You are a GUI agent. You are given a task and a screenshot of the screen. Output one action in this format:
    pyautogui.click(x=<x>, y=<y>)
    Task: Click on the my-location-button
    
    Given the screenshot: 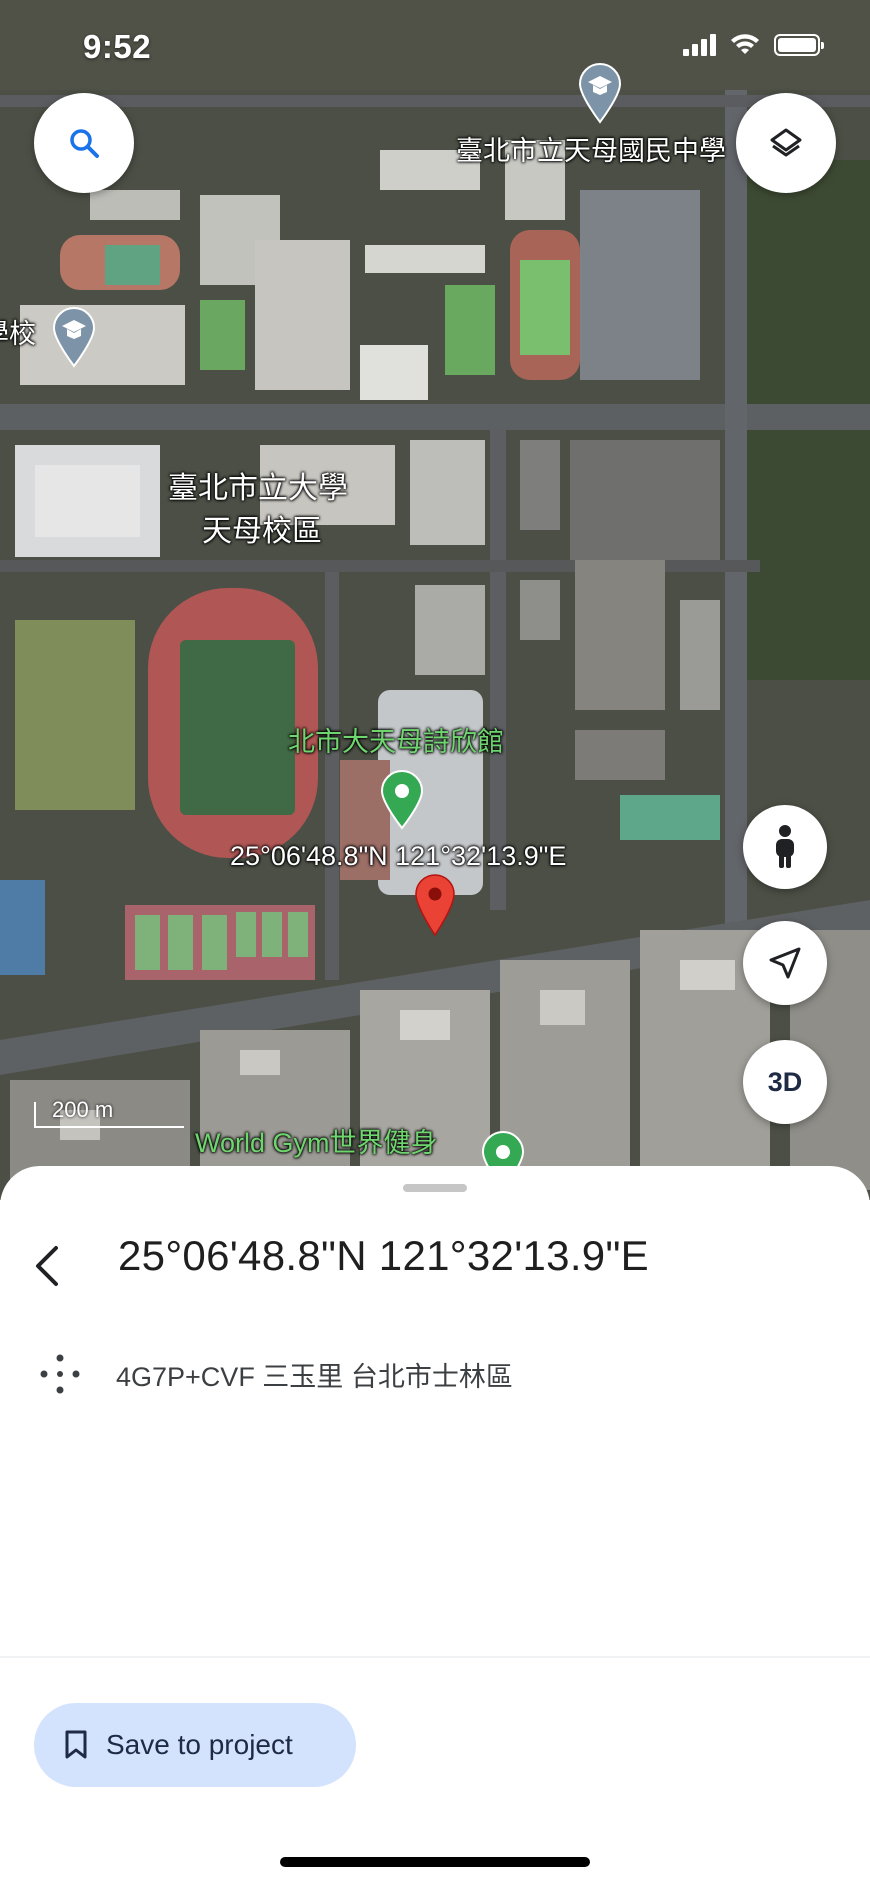 What is the action you would take?
    pyautogui.click(x=785, y=963)
    